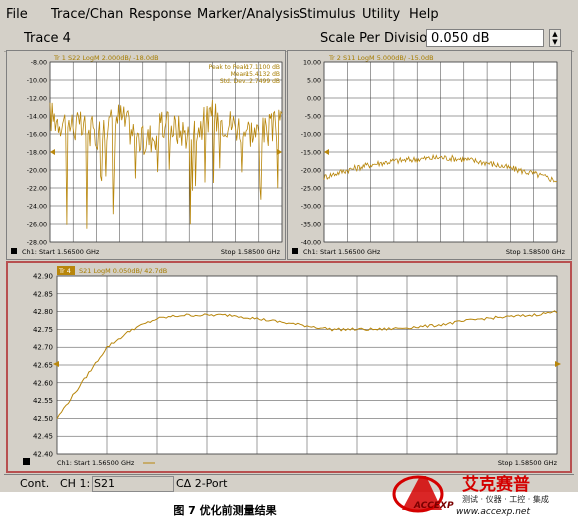 This screenshot has height=518, width=578. I want to click on trace1-start-label: Ch1: Start 1.56500 GHz, so click(61, 252).